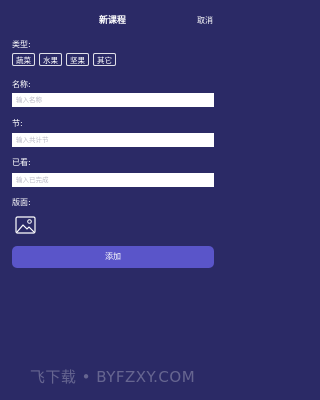 The height and width of the screenshot is (400, 320). What do you see at coordinates (21, 84) in the screenshot?
I see `name-label: 名称:` at bounding box center [21, 84].